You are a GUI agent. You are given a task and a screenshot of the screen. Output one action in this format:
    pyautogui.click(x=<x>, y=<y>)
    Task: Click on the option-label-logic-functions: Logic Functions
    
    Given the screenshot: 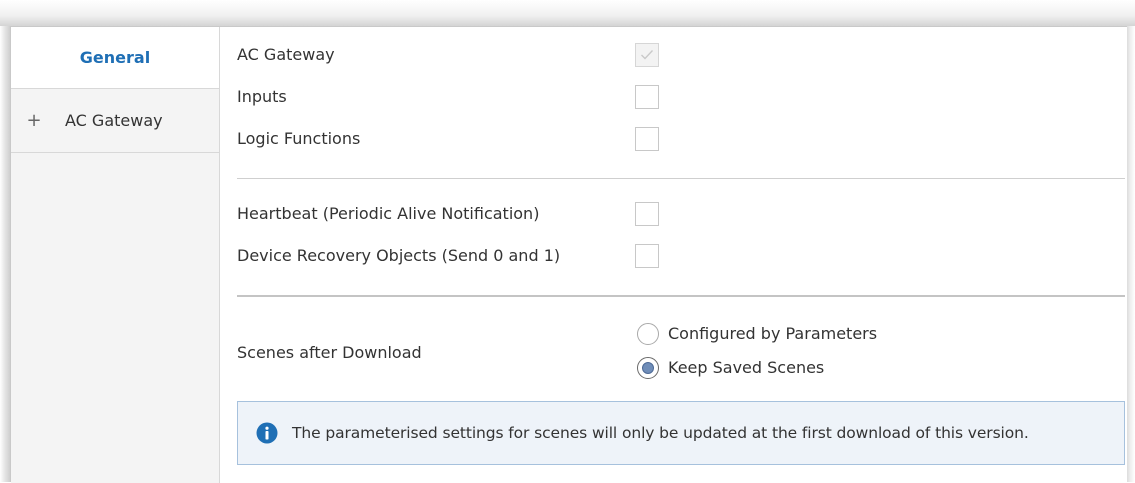 What is the action you would take?
    pyautogui.click(x=299, y=138)
    